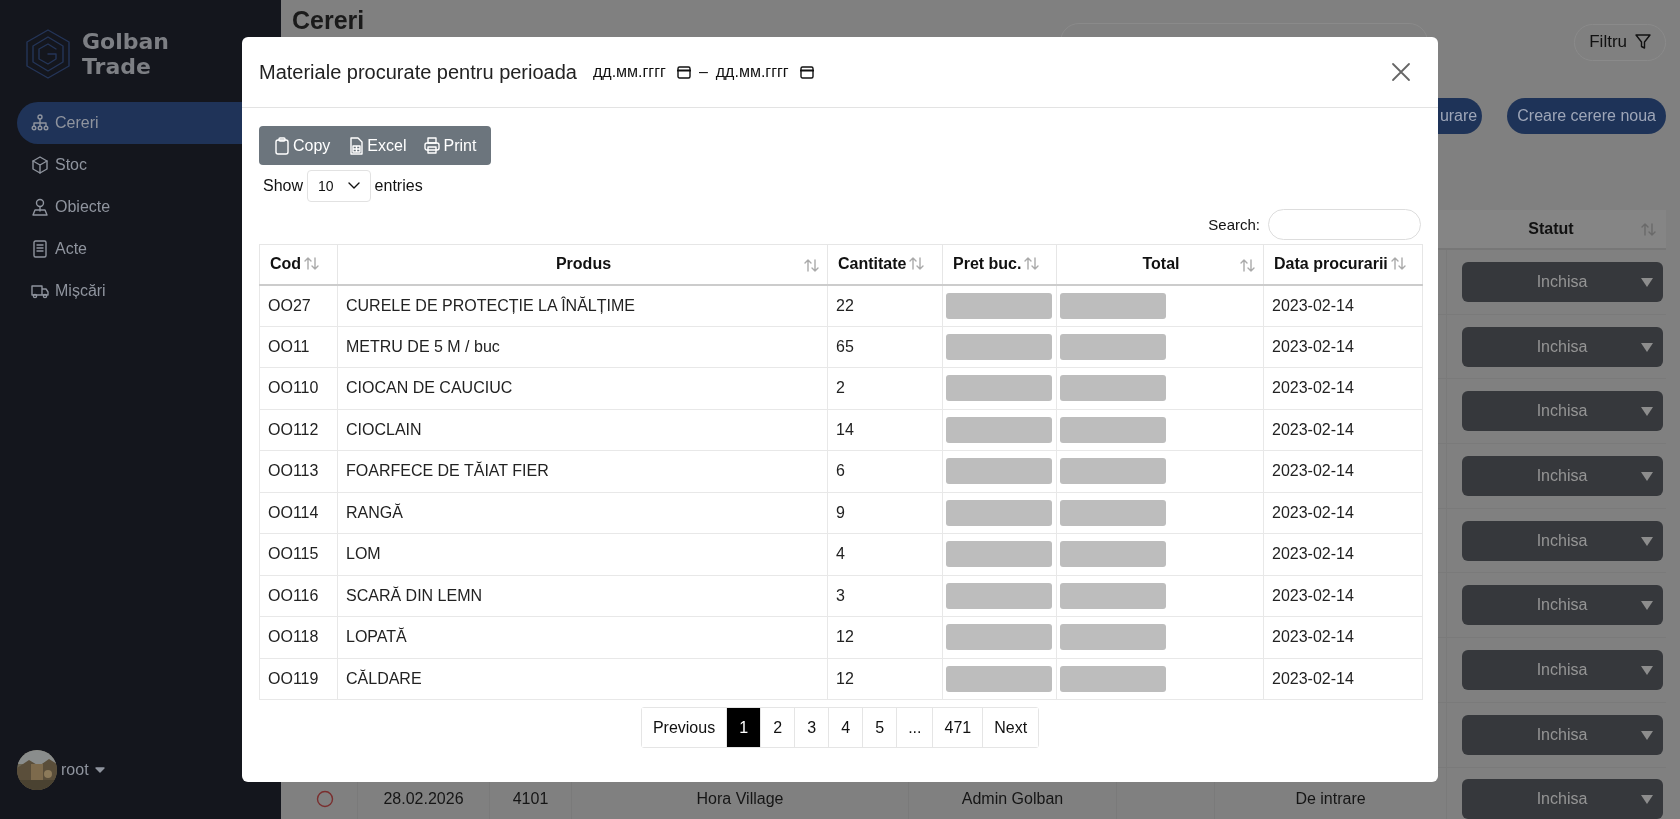 This screenshot has width=1680, height=819. Describe the element at coordinates (298, 471) in the screenshot. I see `table-cell: OO113` at that location.